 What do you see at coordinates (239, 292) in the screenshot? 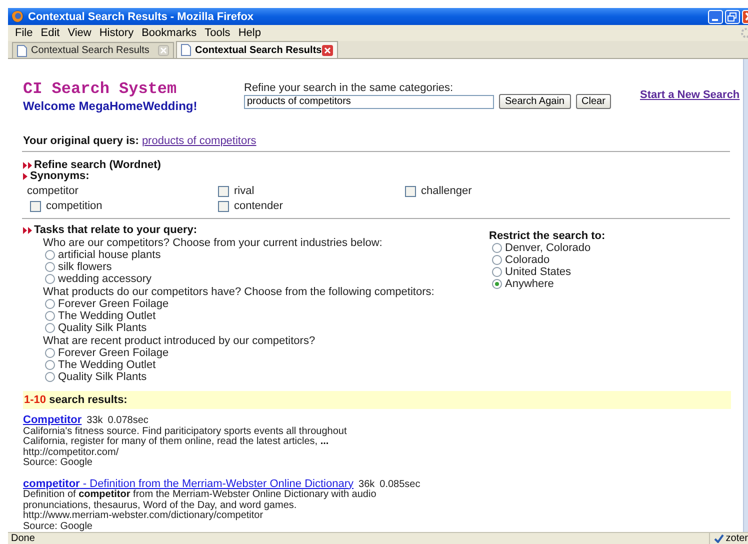
I see `question-text: What products do our competitors have? Choose from the following competitors:` at bounding box center [239, 292].